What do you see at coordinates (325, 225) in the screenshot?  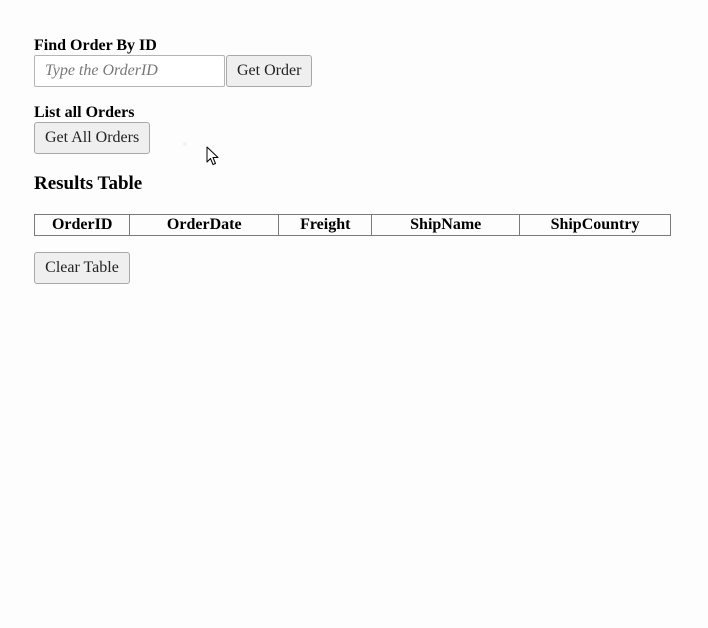 I see `column-header-freight: Freight` at bounding box center [325, 225].